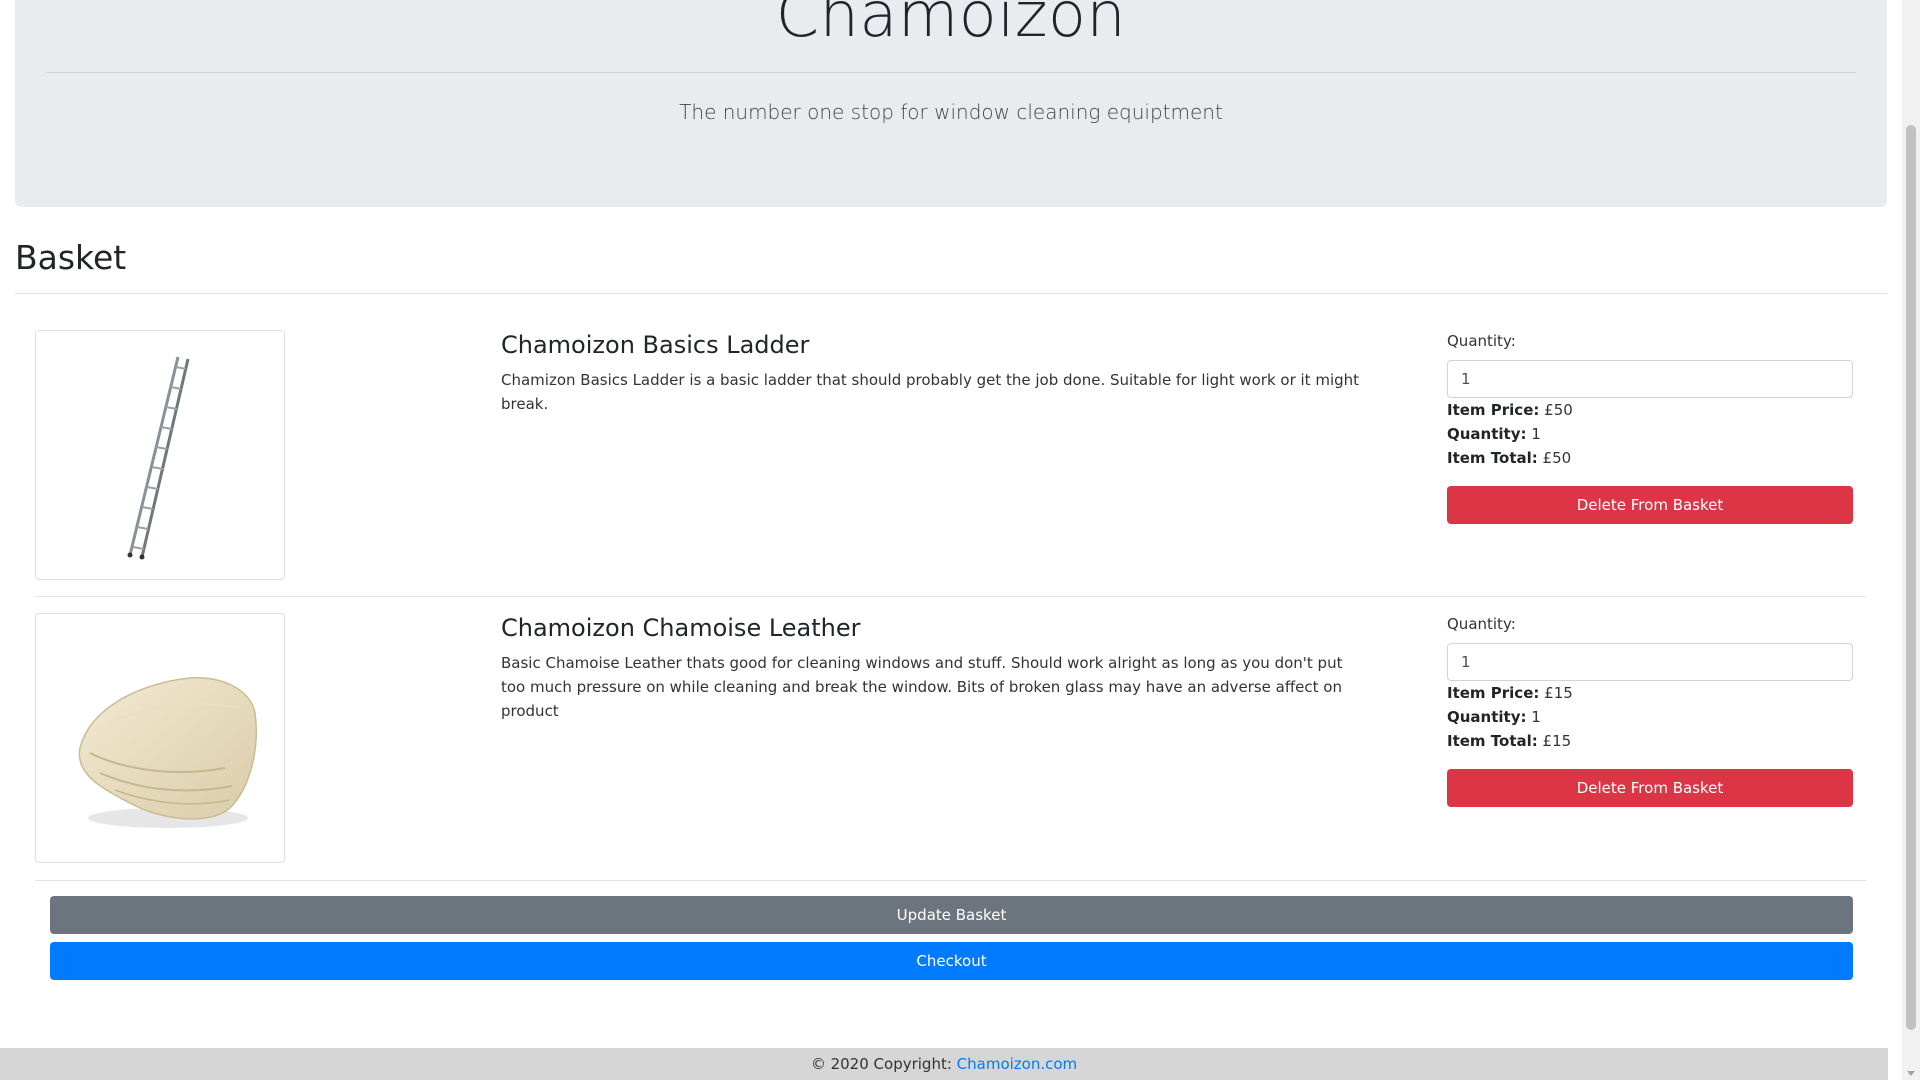 This screenshot has width=1920, height=1080. What do you see at coordinates (1911, 577) in the screenshot?
I see `scrollbar-thumb` at bounding box center [1911, 577].